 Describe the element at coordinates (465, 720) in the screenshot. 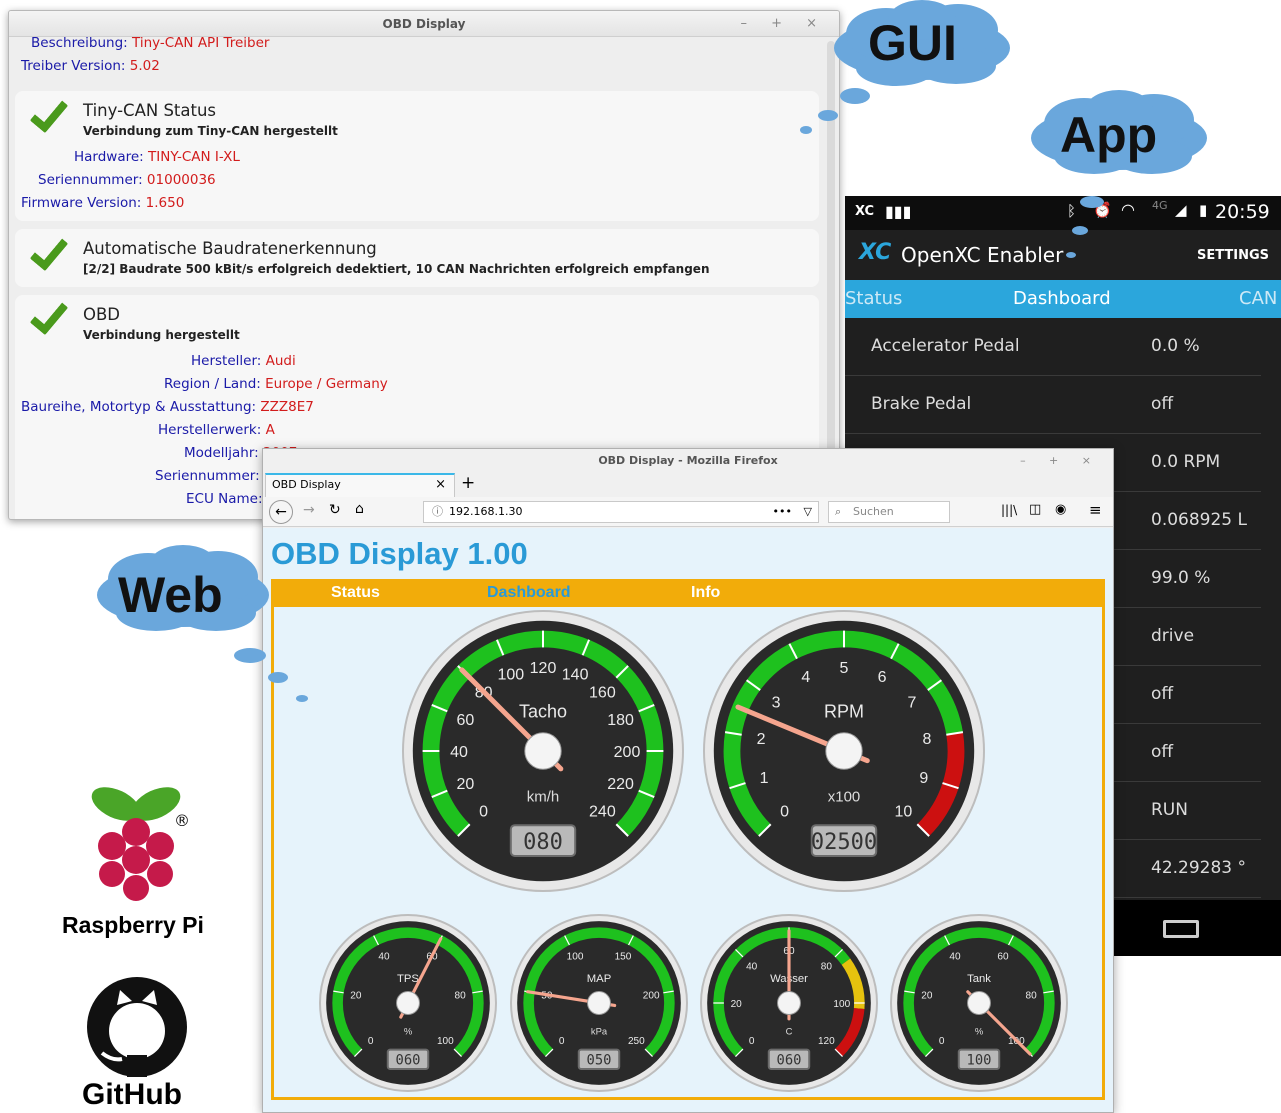

I see `gauge-tick-label: 60` at that location.